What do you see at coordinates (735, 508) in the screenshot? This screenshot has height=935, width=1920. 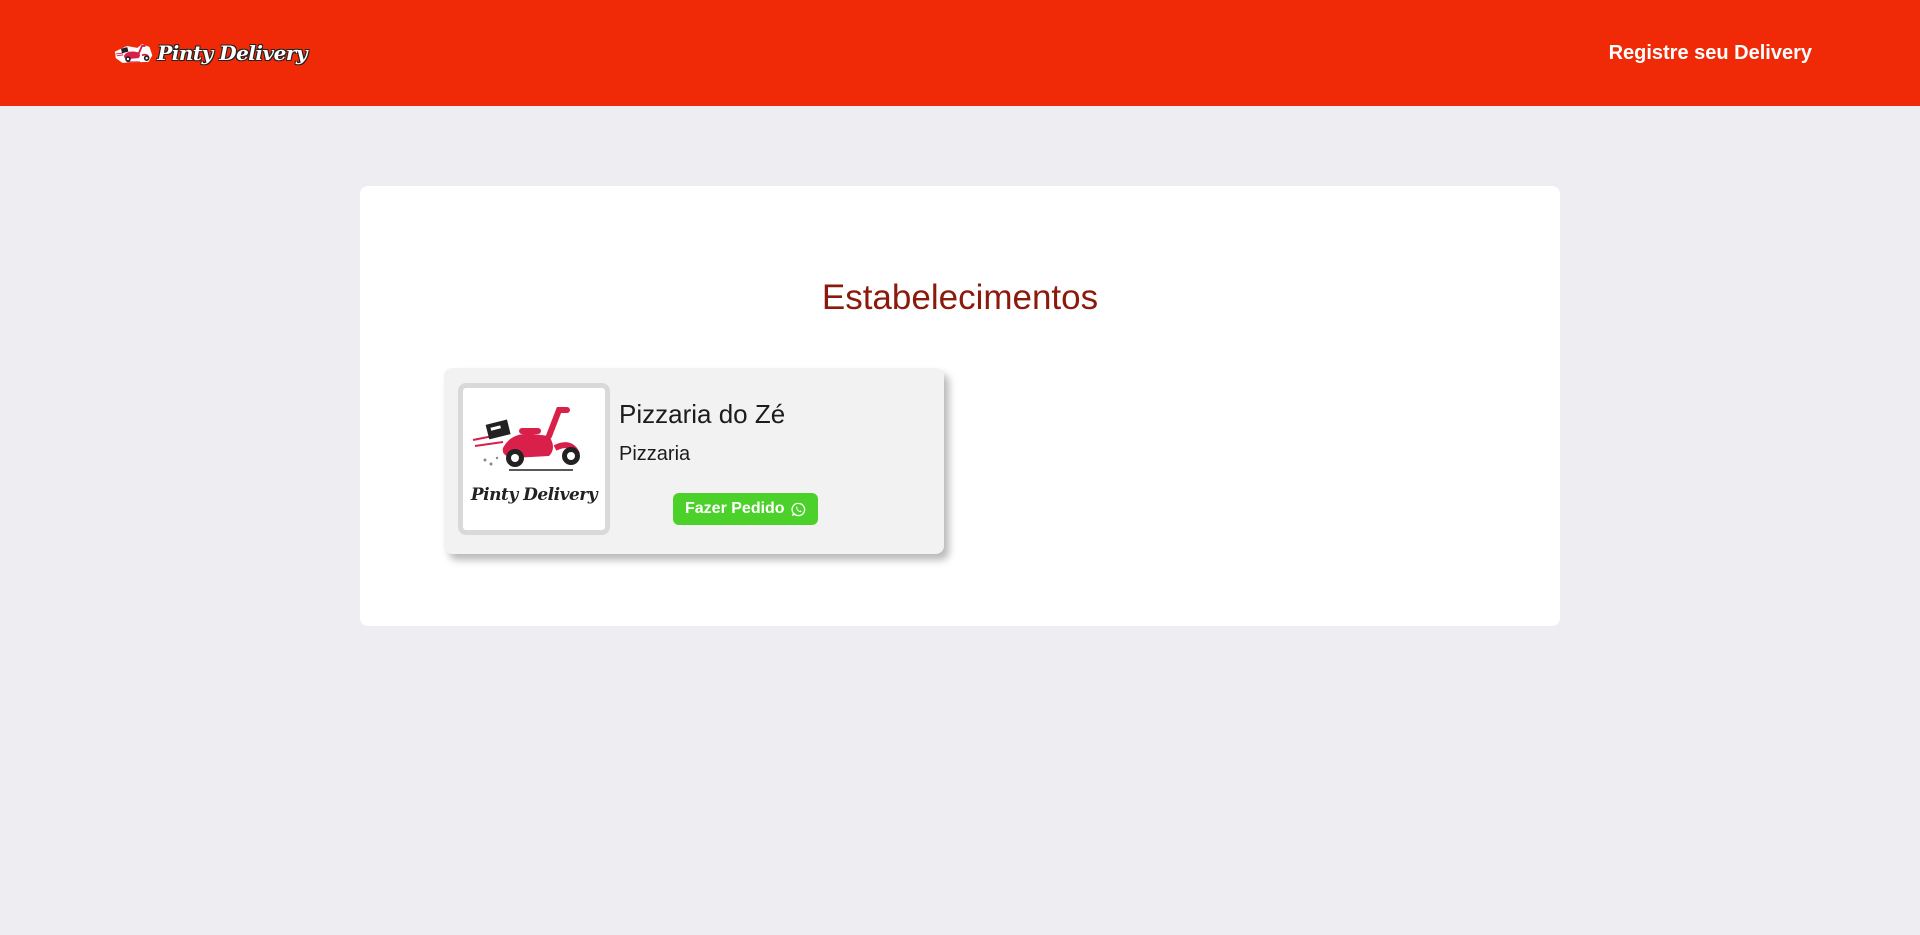 I see `make-order-label: Fazer Pedido` at bounding box center [735, 508].